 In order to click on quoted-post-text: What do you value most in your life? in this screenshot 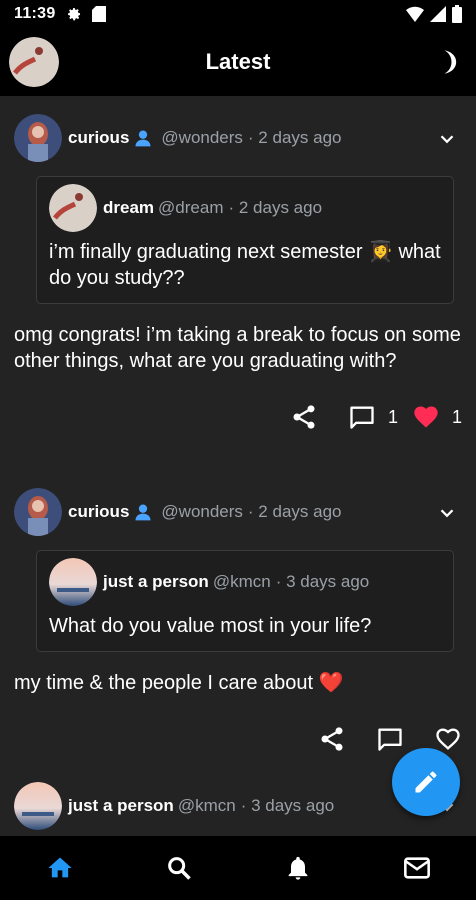, I will do `click(210, 626)`.